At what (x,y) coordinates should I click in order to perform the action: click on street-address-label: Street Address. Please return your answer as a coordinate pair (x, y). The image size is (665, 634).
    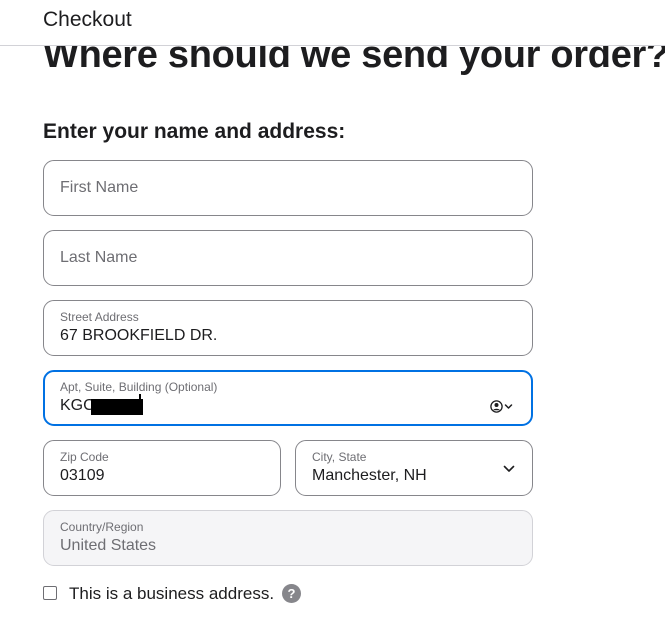
    Looking at the image, I should click on (99, 317).